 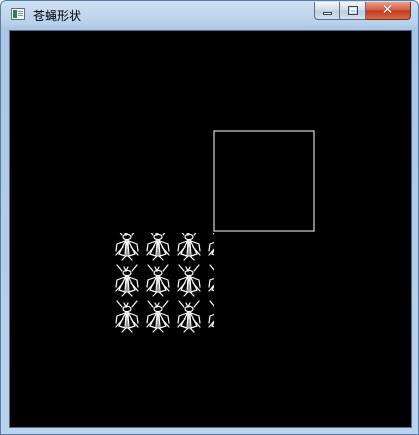 I want to click on close-button: ✕, so click(x=388, y=11).